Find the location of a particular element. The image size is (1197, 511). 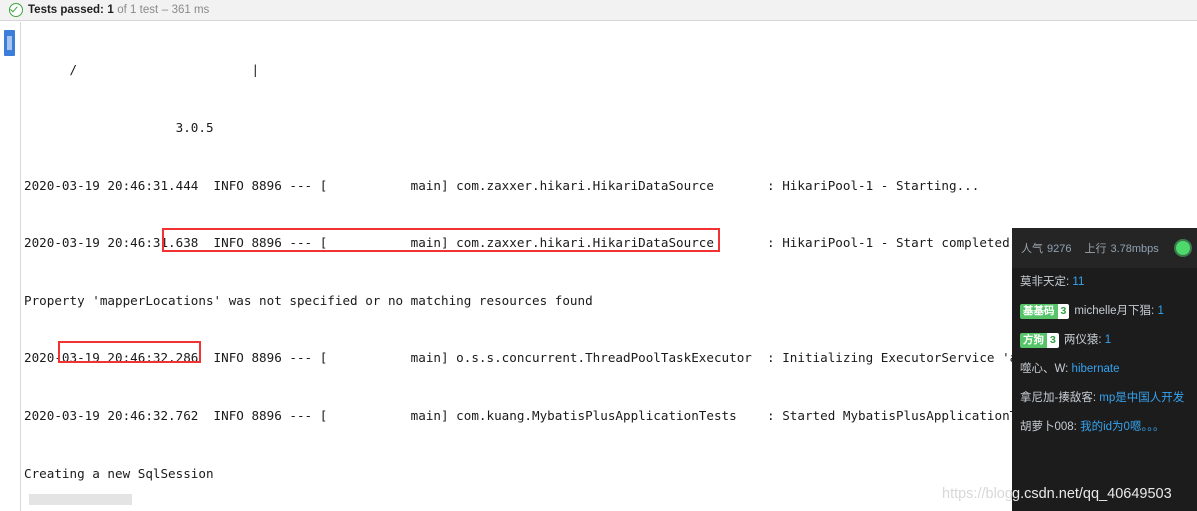

uplink-label: 上行 is located at coordinates (1095, 249).